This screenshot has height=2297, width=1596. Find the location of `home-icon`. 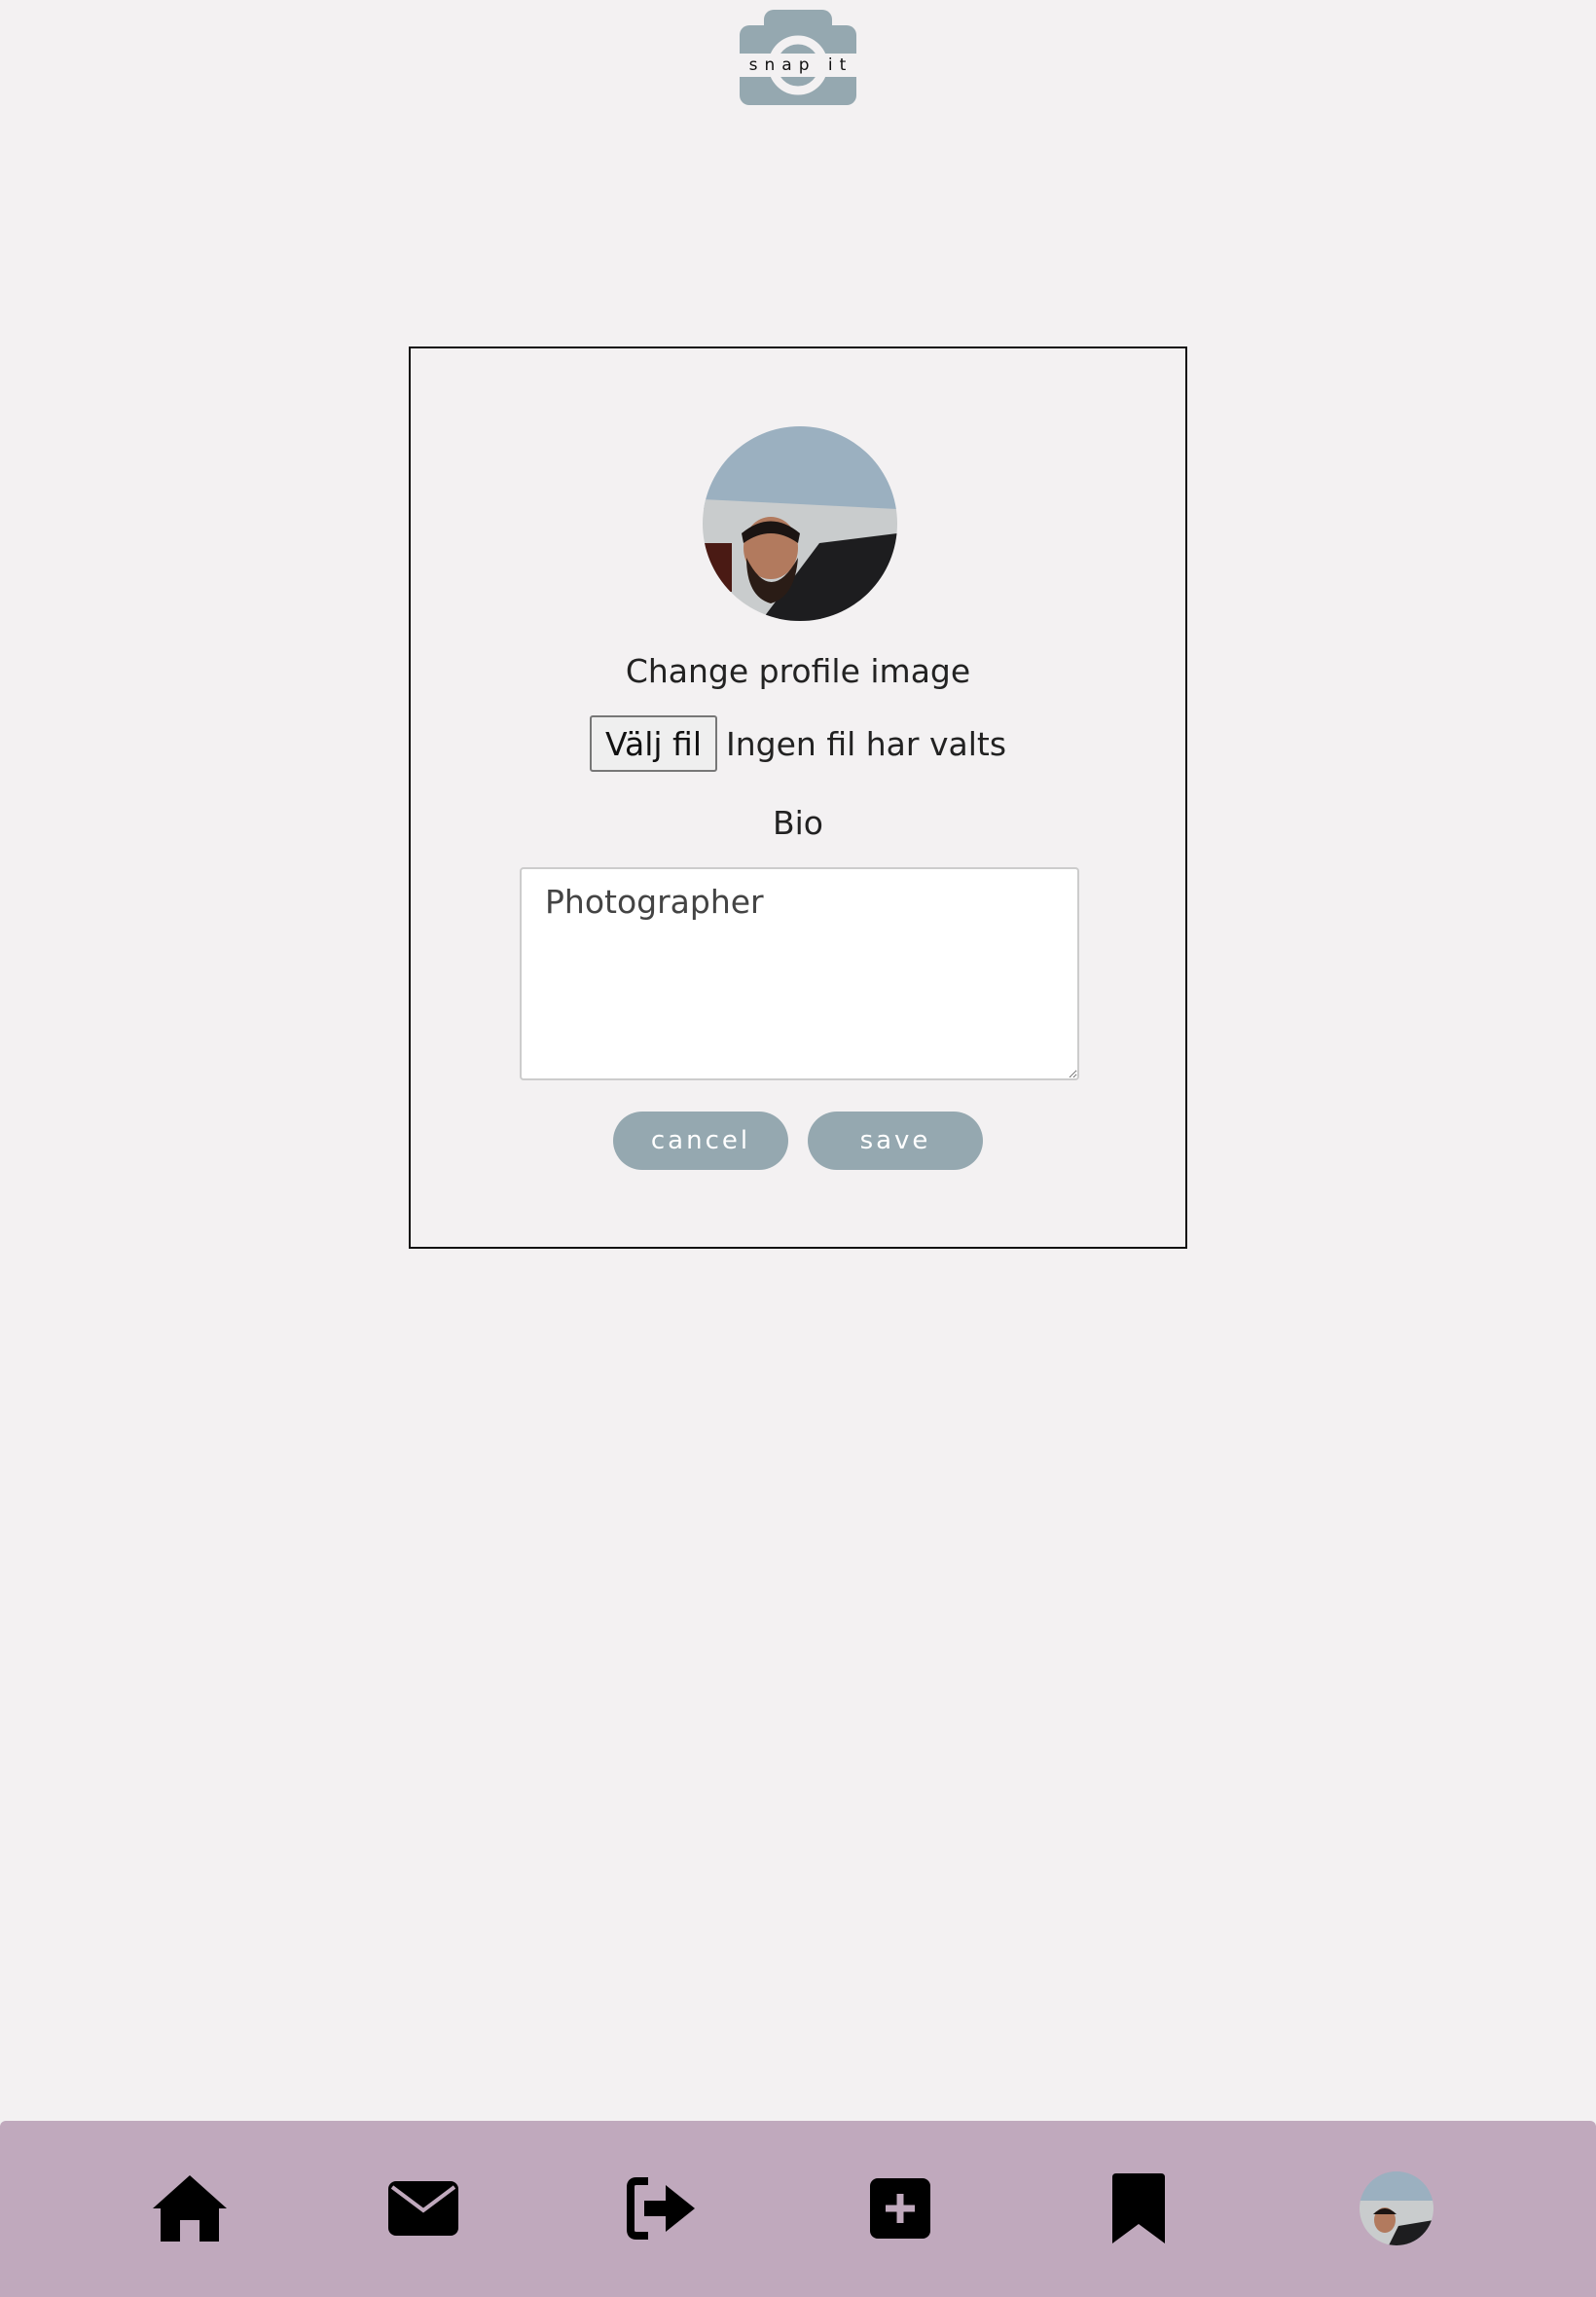

home-icon is located at coordinates (190, 2209).